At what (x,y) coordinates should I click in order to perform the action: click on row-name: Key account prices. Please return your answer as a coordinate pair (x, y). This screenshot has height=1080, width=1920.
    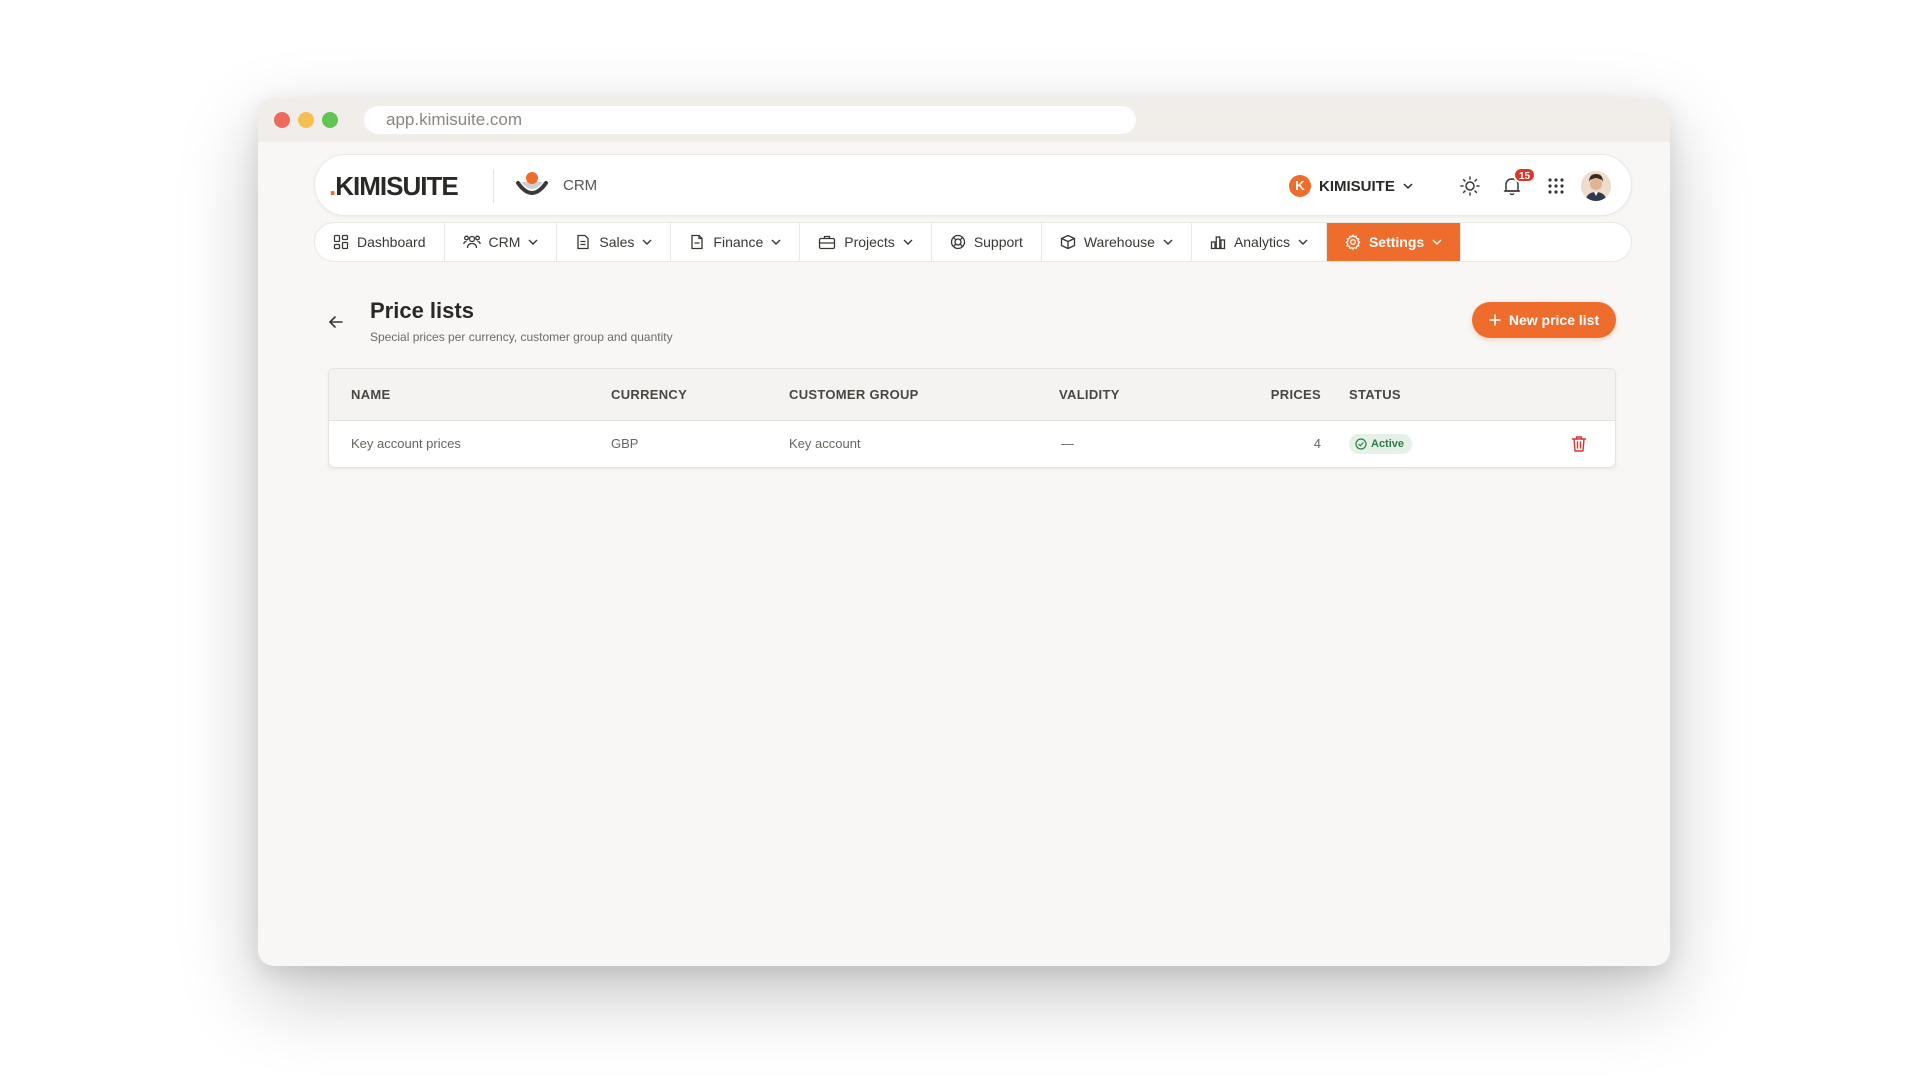
    Looking at the image, I should click on (406, 443).